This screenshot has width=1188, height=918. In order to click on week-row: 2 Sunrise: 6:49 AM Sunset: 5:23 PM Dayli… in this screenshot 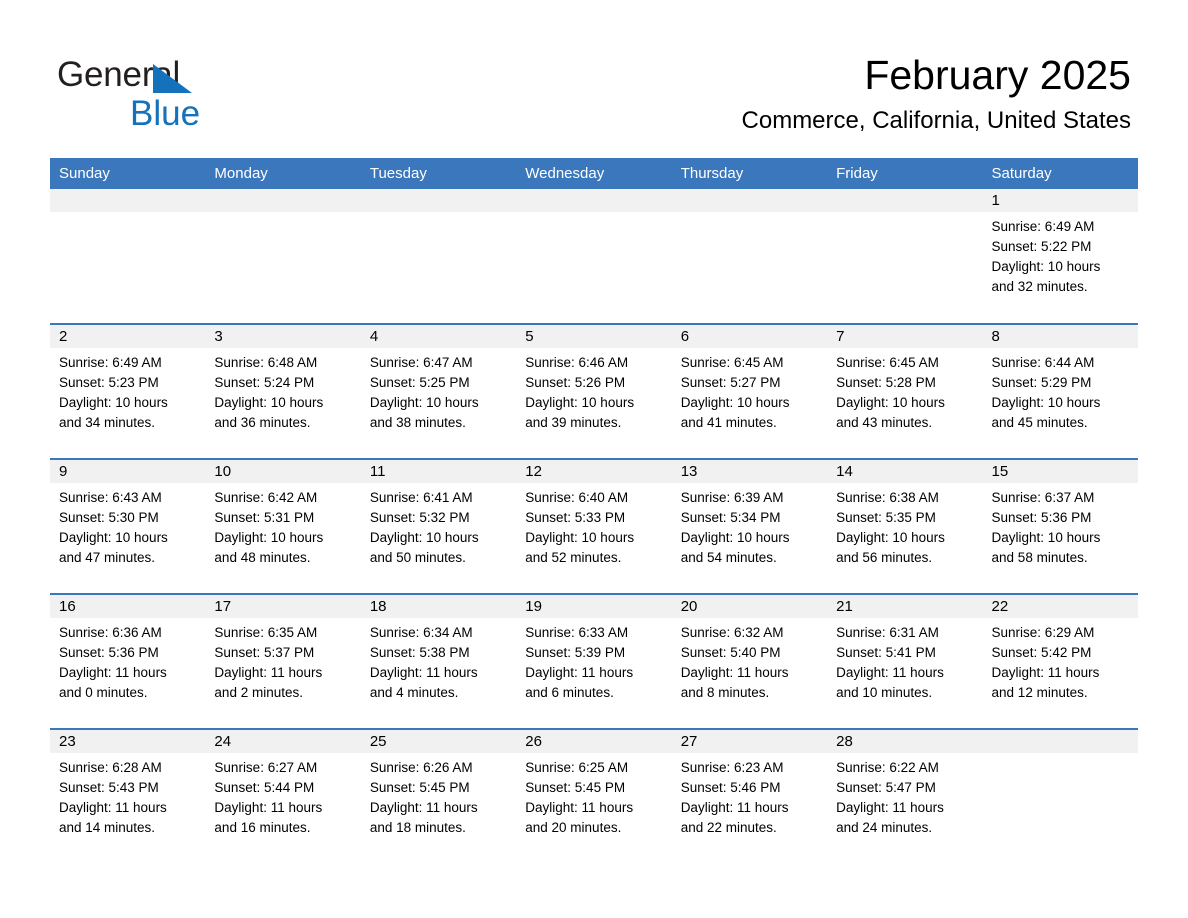, I will do `click(594, 391)`.